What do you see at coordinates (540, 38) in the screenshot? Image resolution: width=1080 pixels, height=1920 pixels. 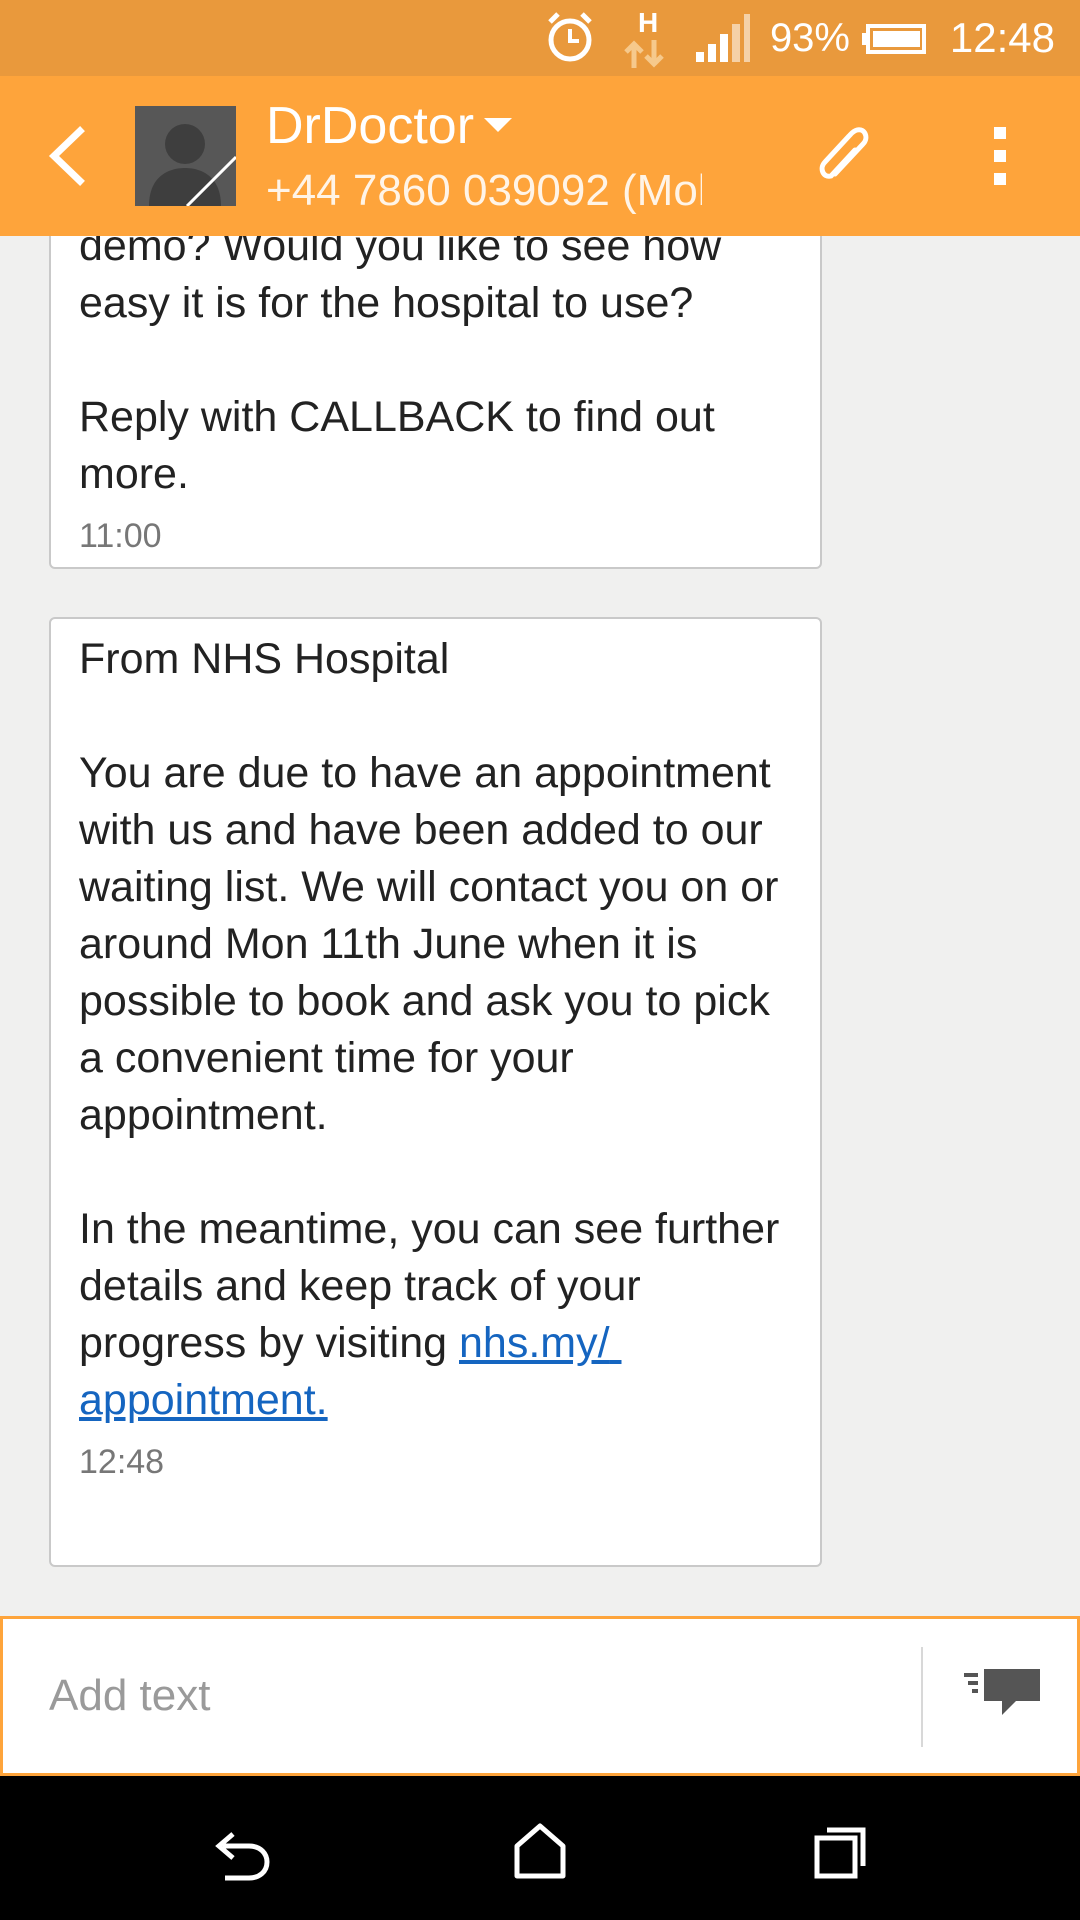 I see `status-bar: H 93% 12:48` at bounding box center [540, 38].